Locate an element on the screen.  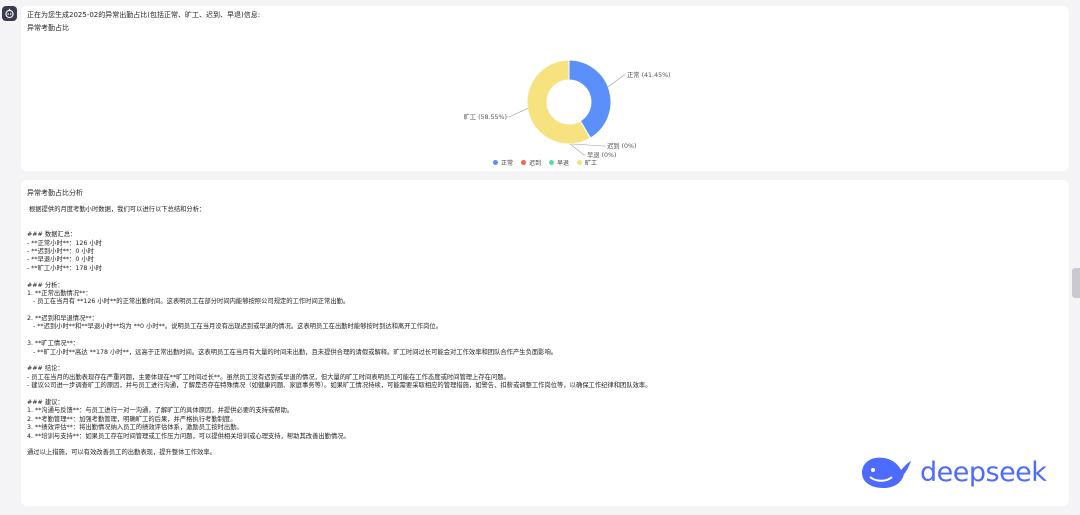
chart-card-title: 异常考勤占比 is located at coordinates (48, 28).